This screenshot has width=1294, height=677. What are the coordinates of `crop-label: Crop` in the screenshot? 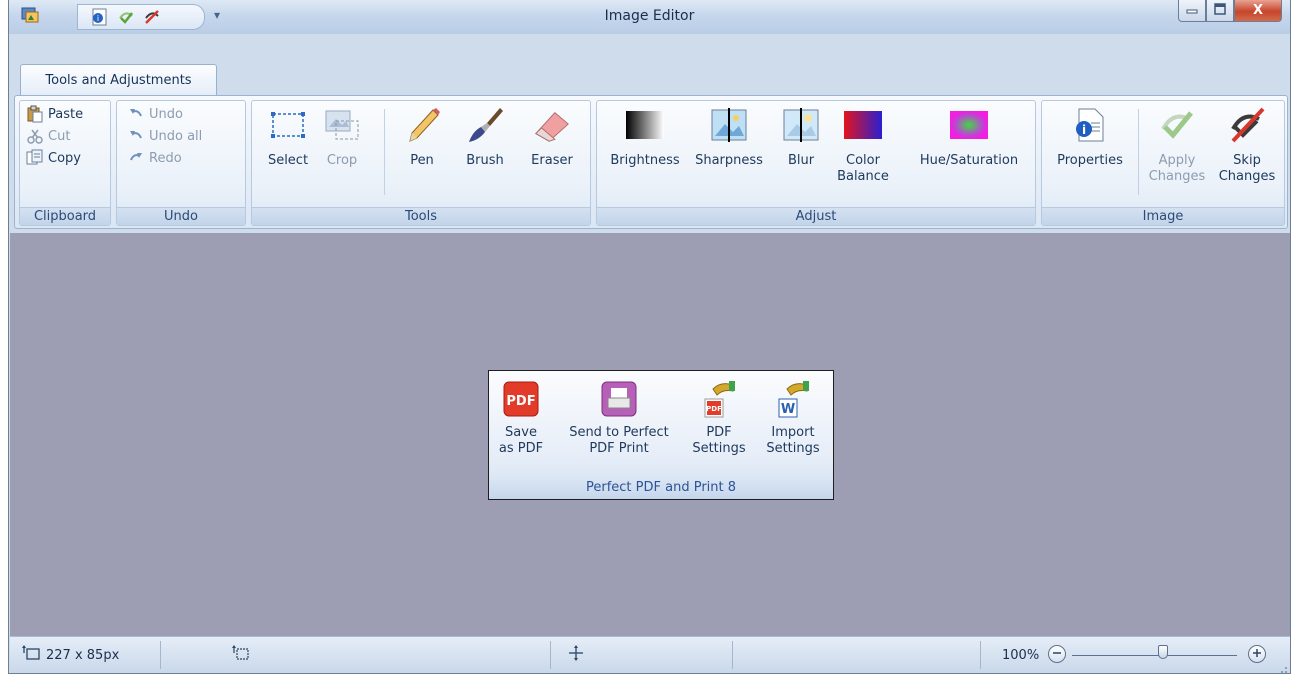 It's located at (342, 160).